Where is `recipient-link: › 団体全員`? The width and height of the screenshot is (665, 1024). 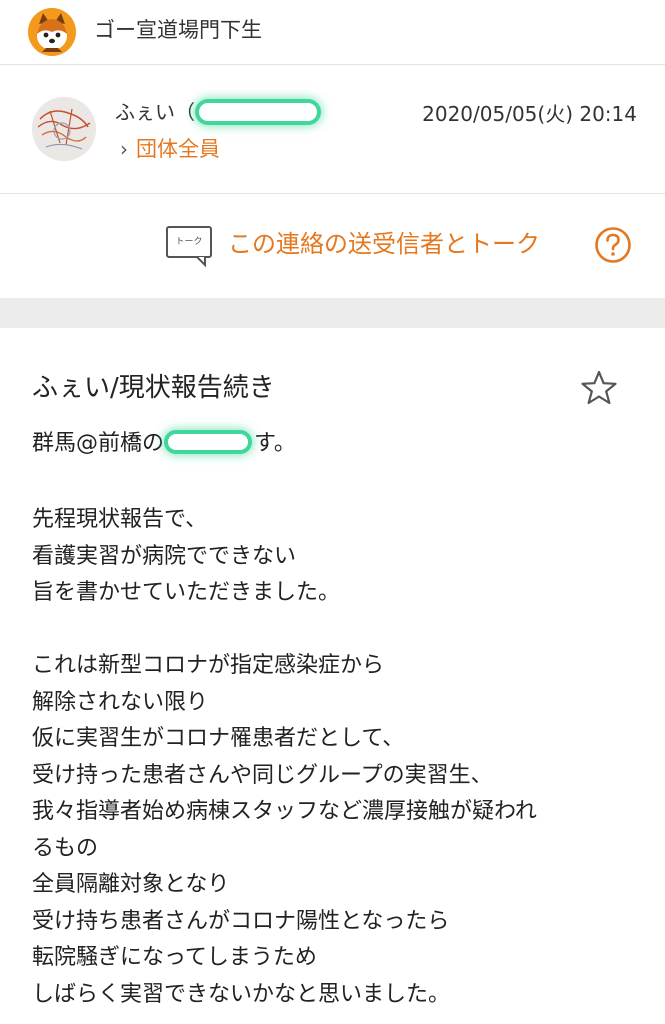 recipient-link: › 団体全員 is located at coordinates (170, 149).